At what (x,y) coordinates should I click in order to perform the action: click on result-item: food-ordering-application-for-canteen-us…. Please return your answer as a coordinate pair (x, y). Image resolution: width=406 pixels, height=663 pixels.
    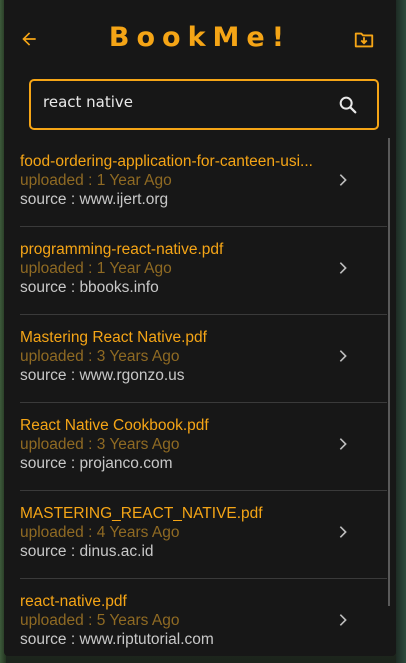
    Looking at the image, I should click on (203, 182).